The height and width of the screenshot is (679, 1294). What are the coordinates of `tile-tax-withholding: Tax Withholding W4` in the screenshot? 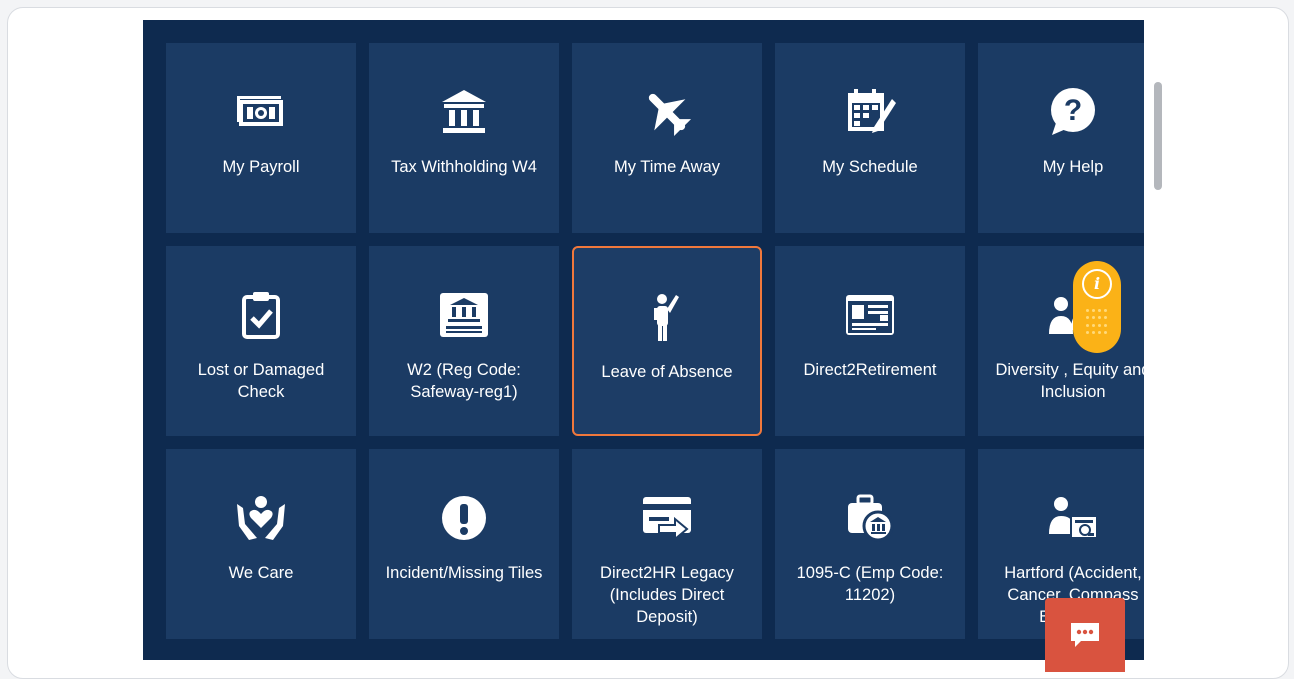 It's located at (464, 138).